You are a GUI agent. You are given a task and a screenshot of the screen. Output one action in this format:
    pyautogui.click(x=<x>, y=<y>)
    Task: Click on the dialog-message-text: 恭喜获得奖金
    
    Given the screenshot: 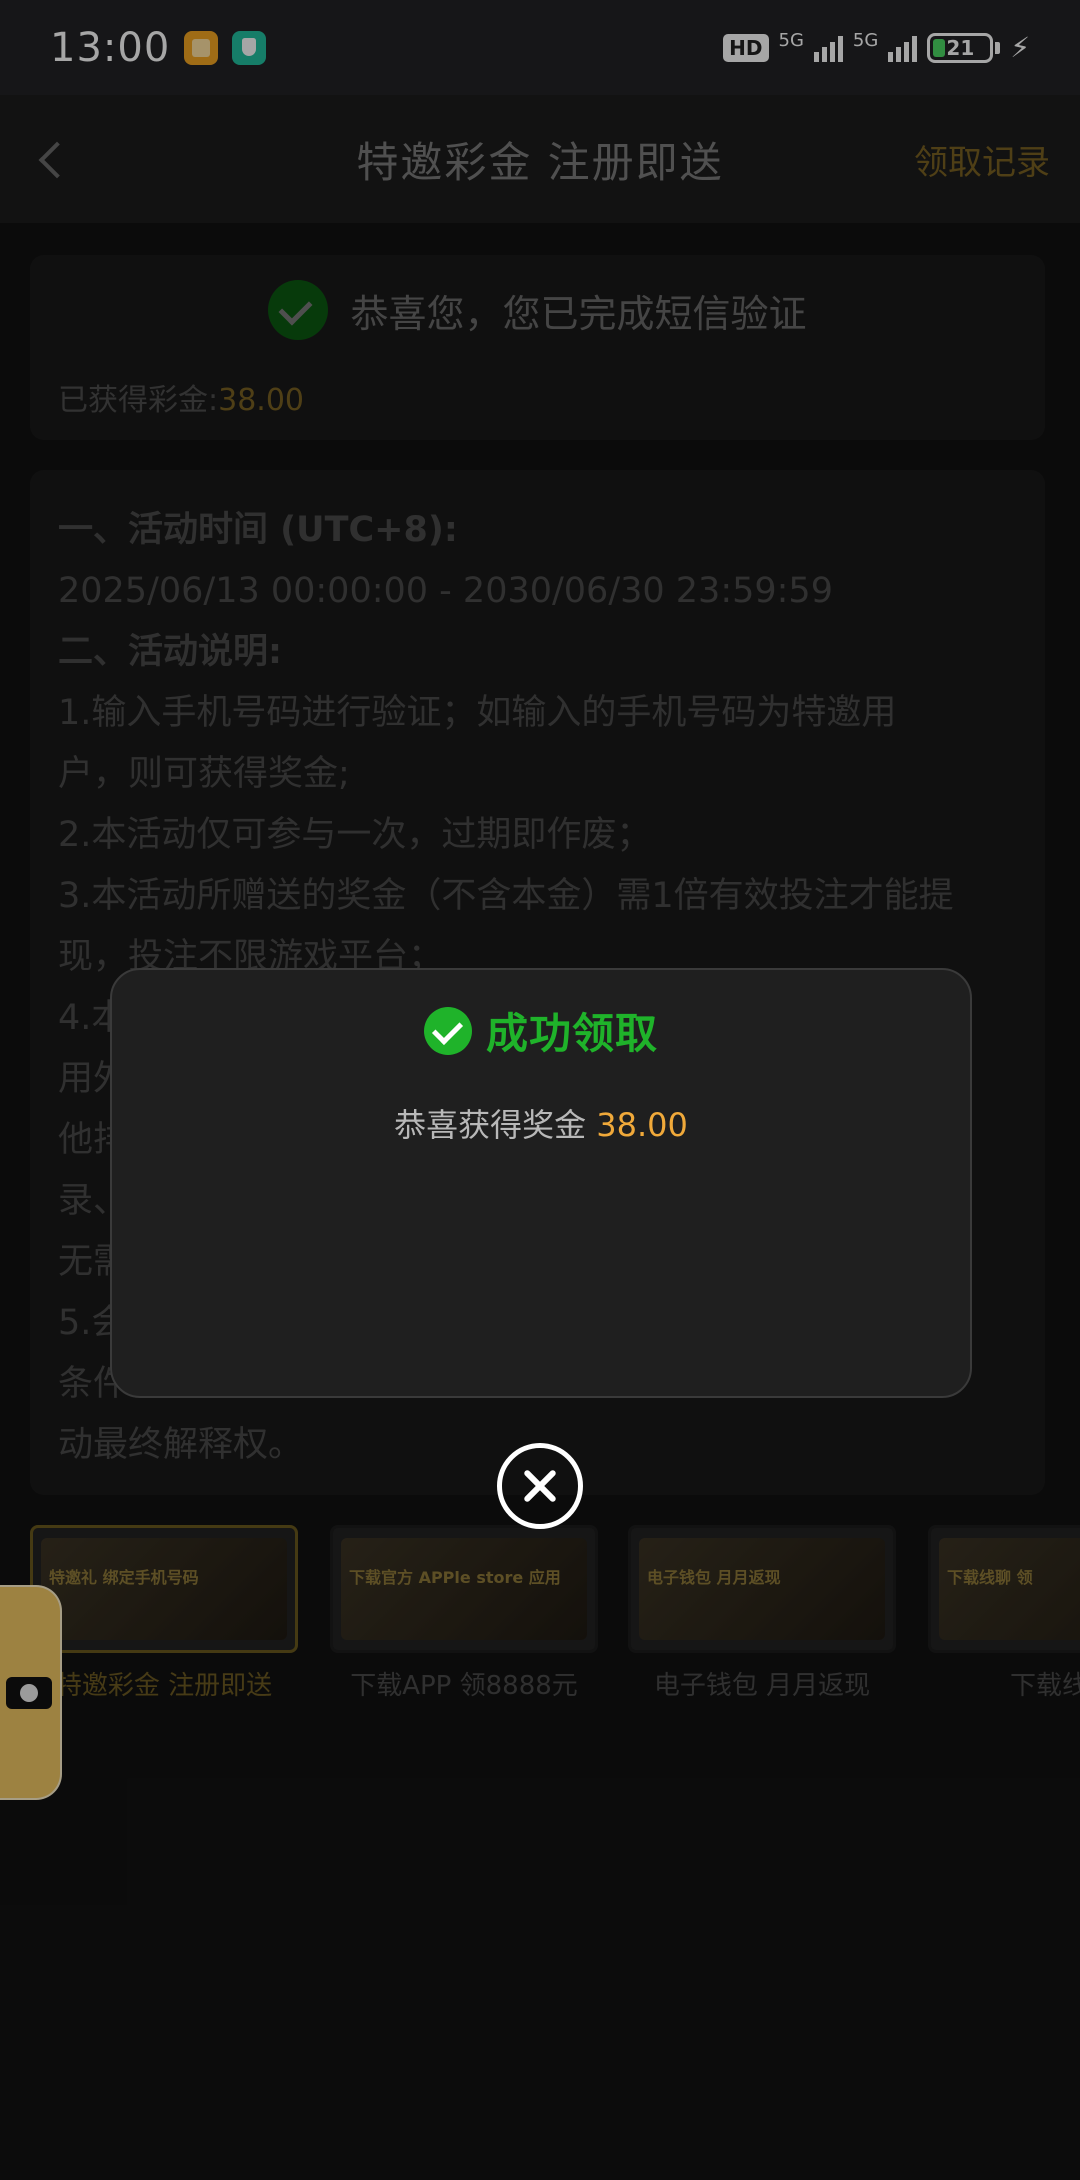 What is the action you would take?
    pyautogui.click(x=490, y=1125)
    